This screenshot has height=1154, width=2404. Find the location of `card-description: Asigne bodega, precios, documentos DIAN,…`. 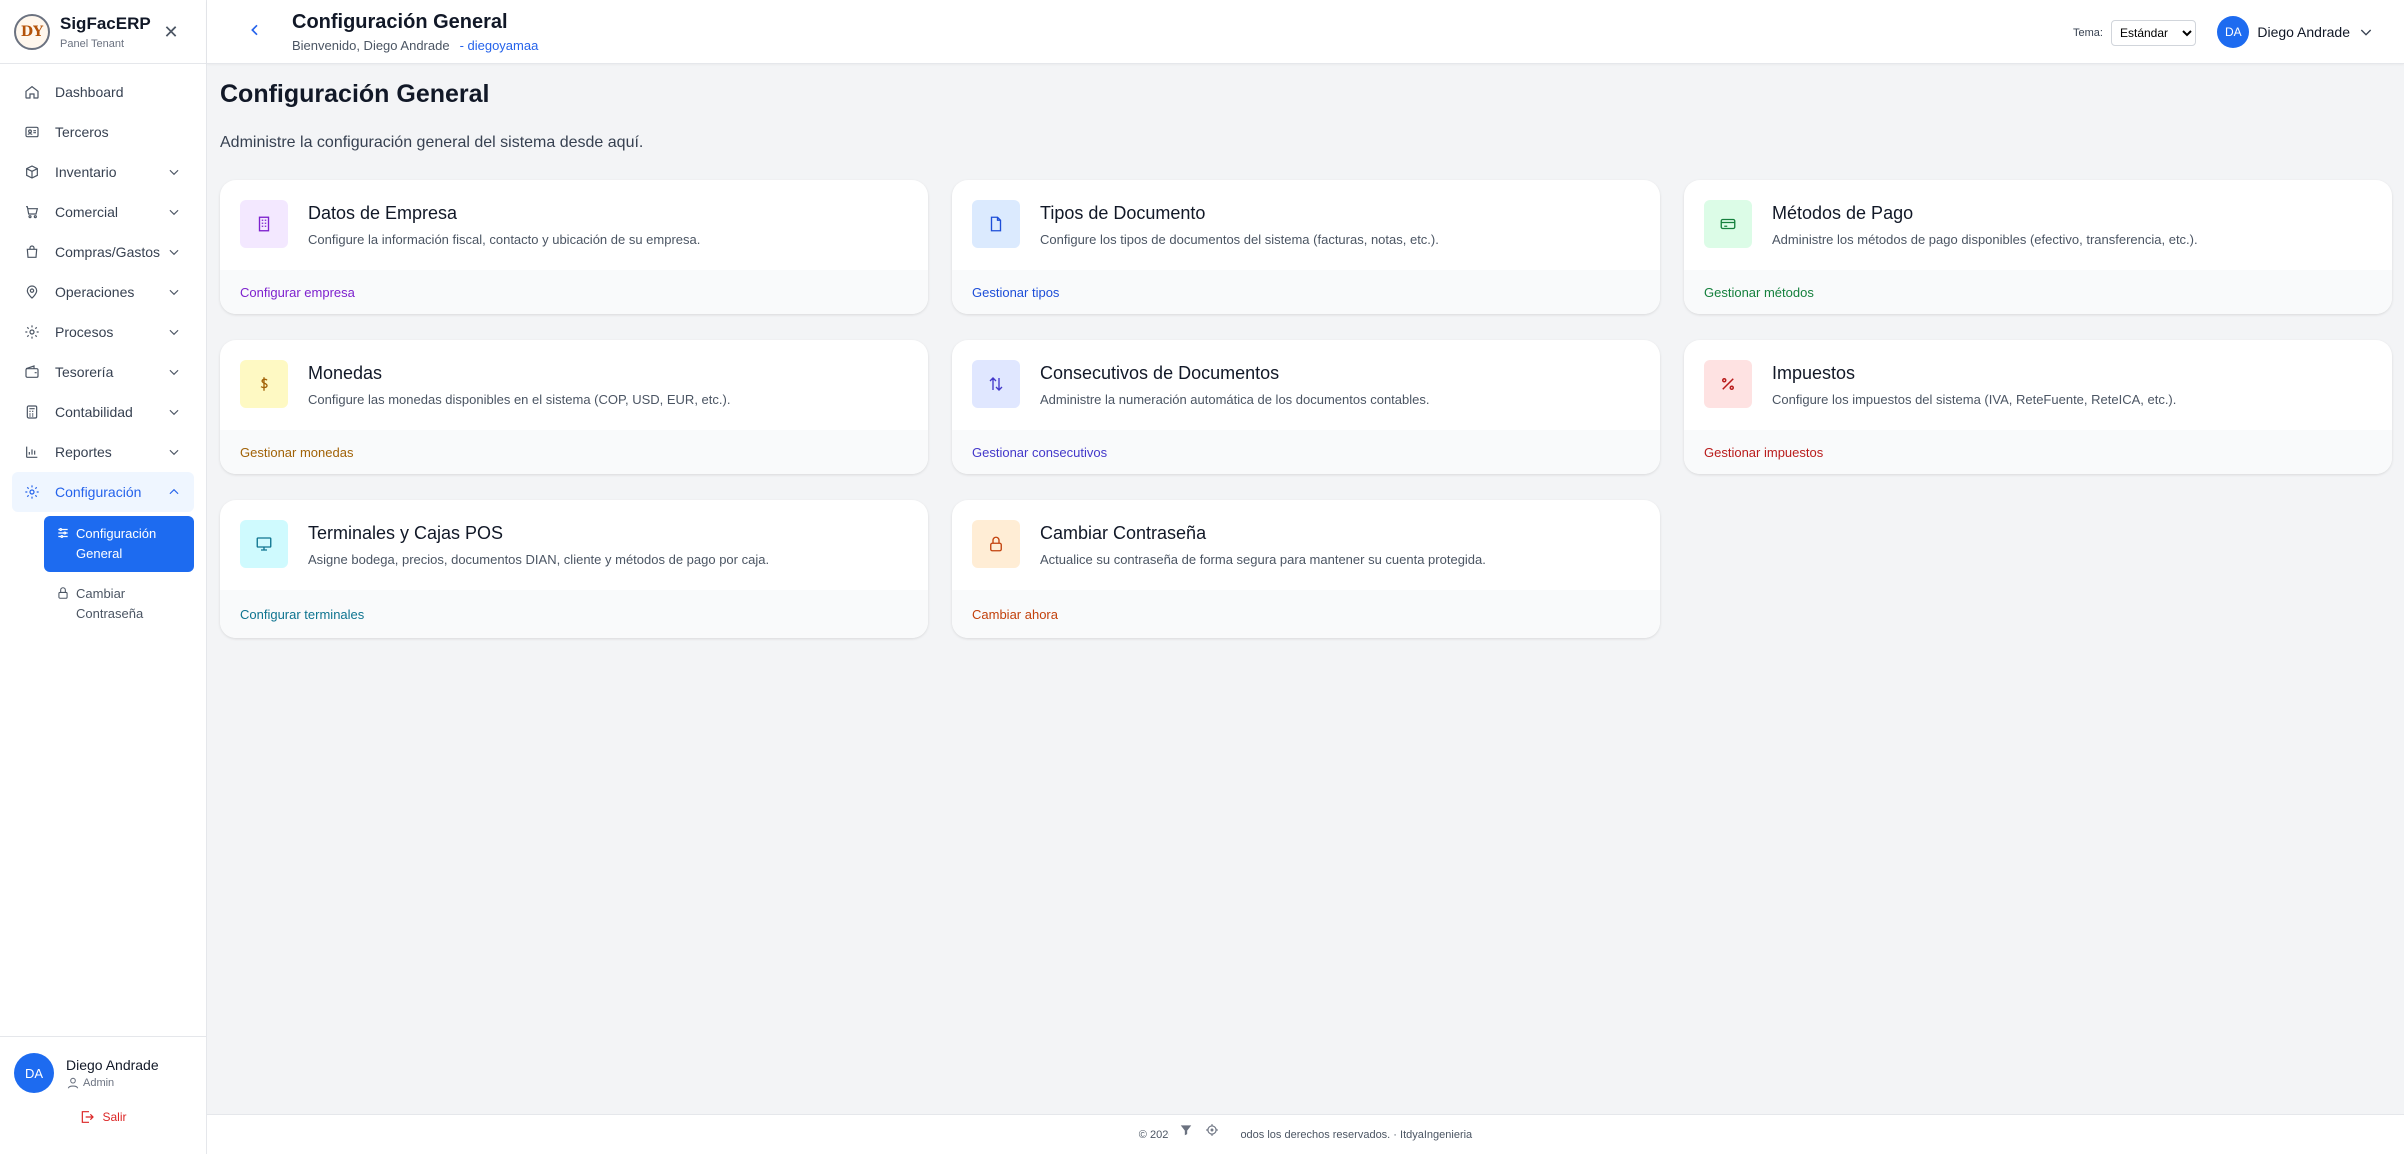

card-description: Asigne bodega, precios, documentos DIAN,… is located at coordinates (539, 559).